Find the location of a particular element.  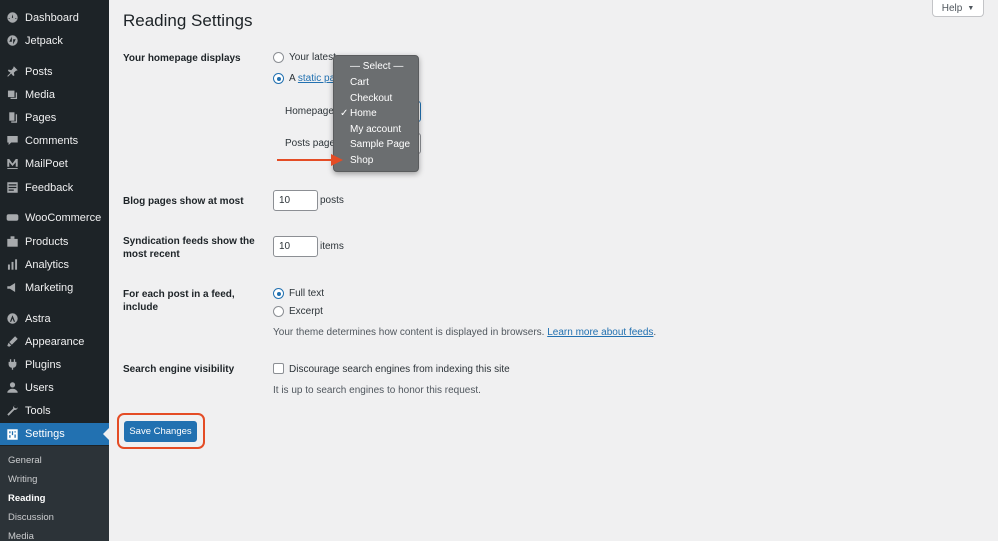

sidebar-item-astra: Astra is located at coordinates (54, 318).